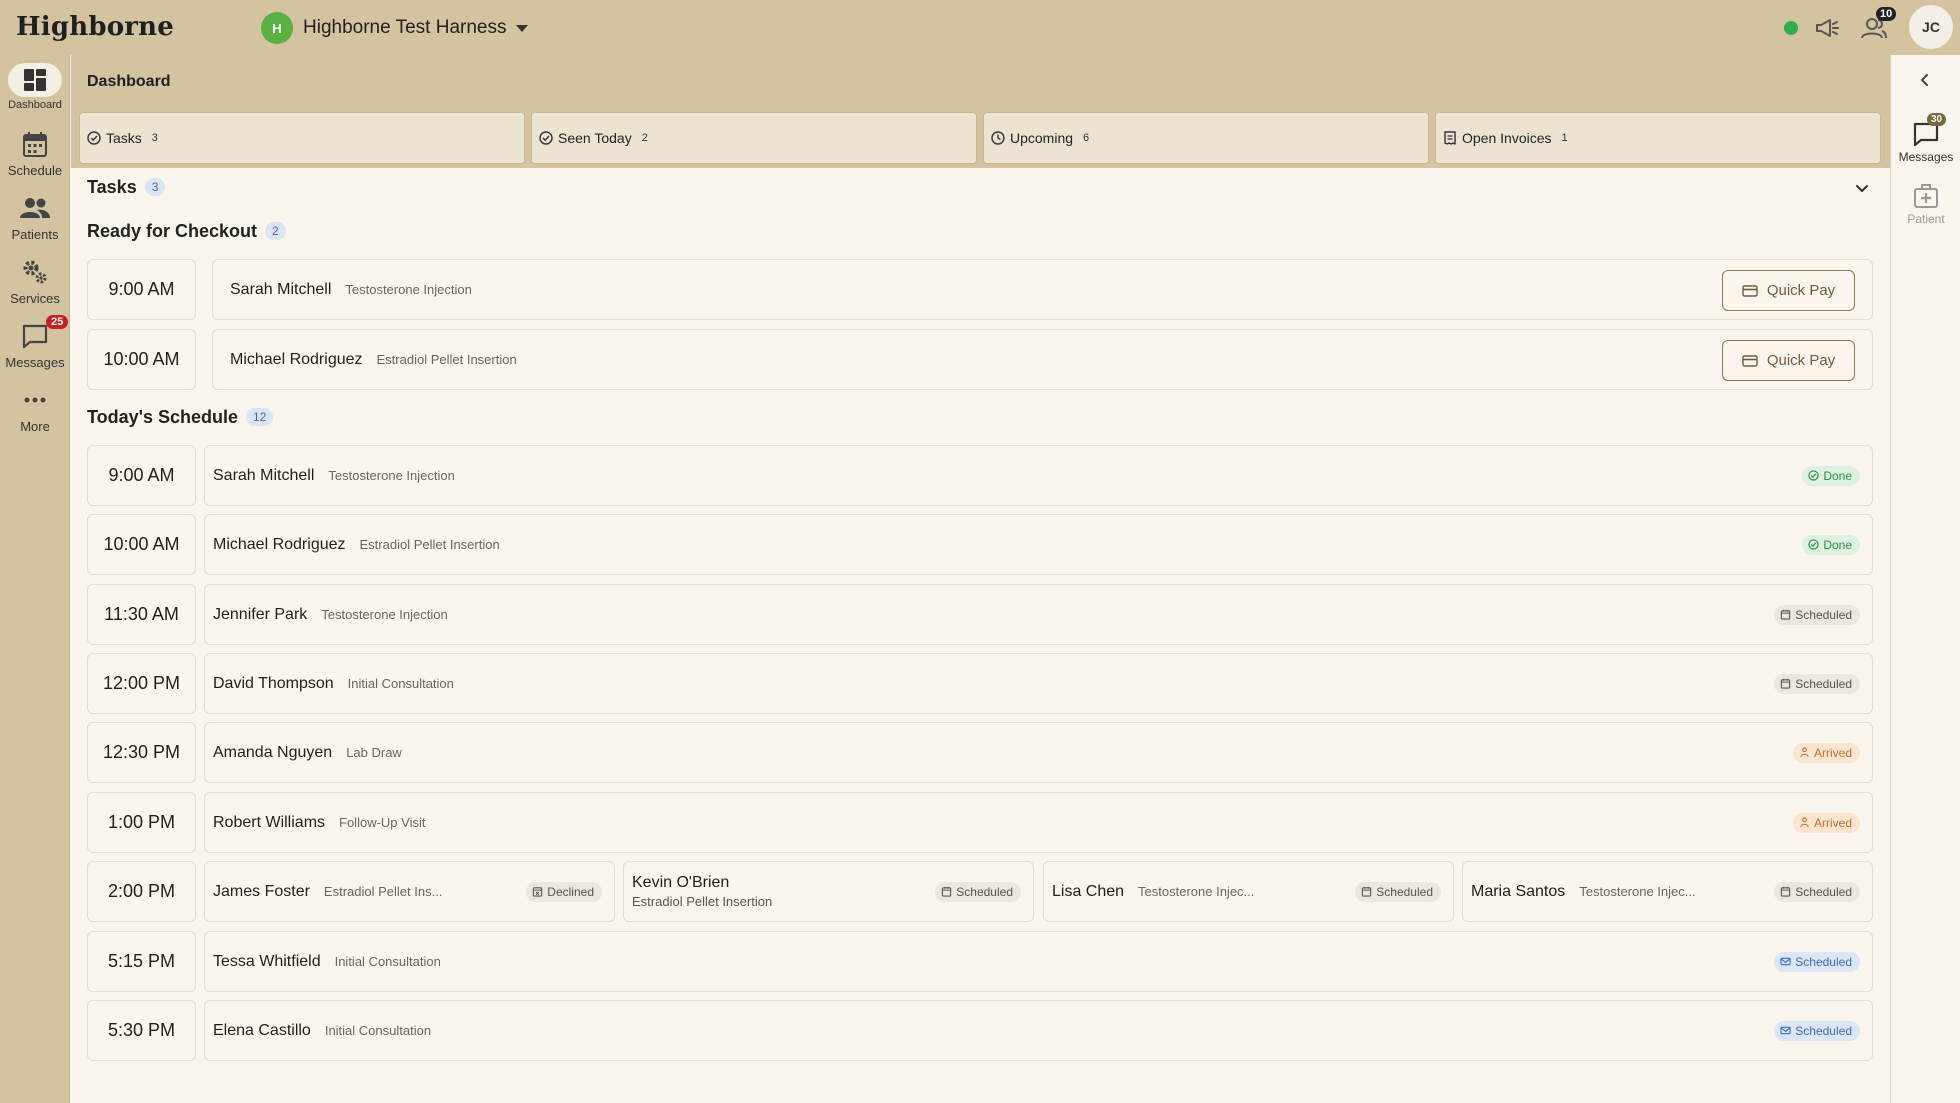 This screenshot has height=1103, width=1960. Describe the element at coordinates (1925, 204) in the screenshot. I see `rail-patient-button: Patient` at that location.